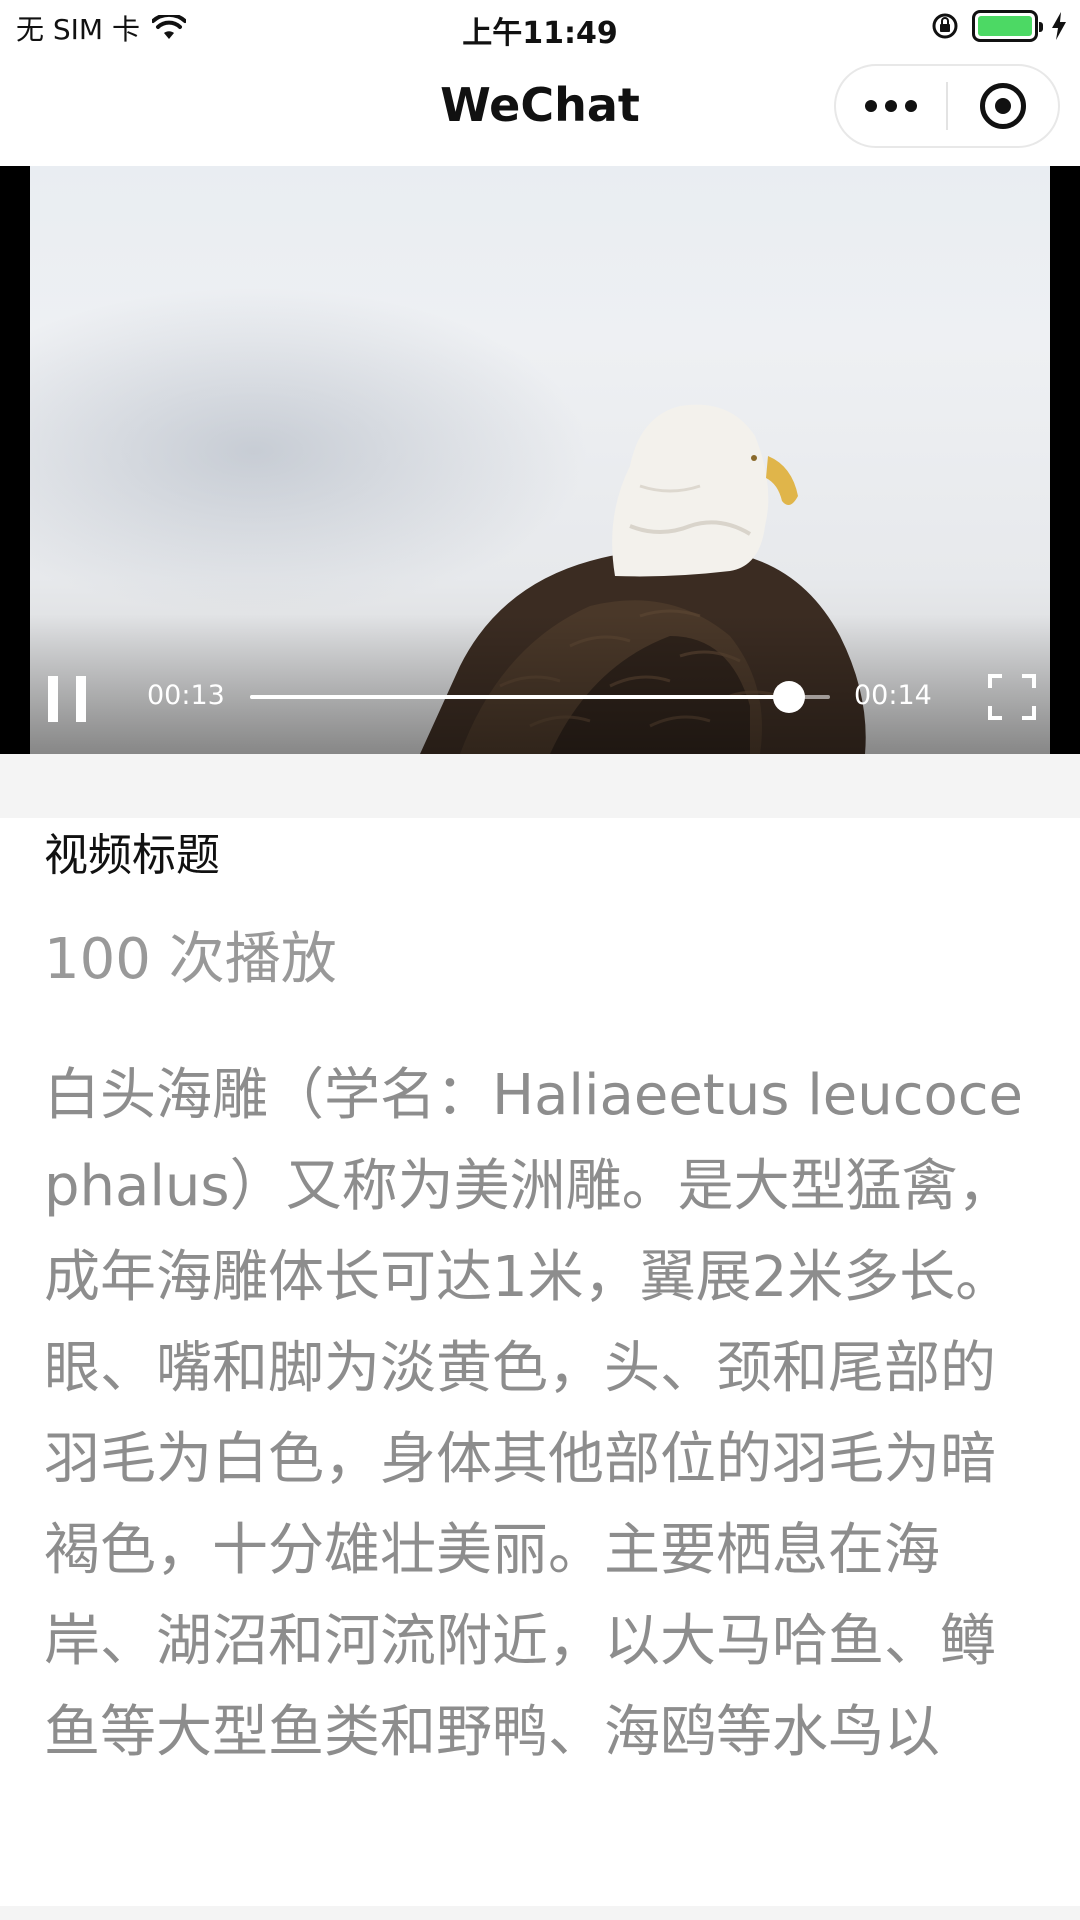 The width and height of the screenshot is (1080, 1920). Describe the element at coordinates (540, 1913) in the screenshot. I see `bottom-strip` at that location.